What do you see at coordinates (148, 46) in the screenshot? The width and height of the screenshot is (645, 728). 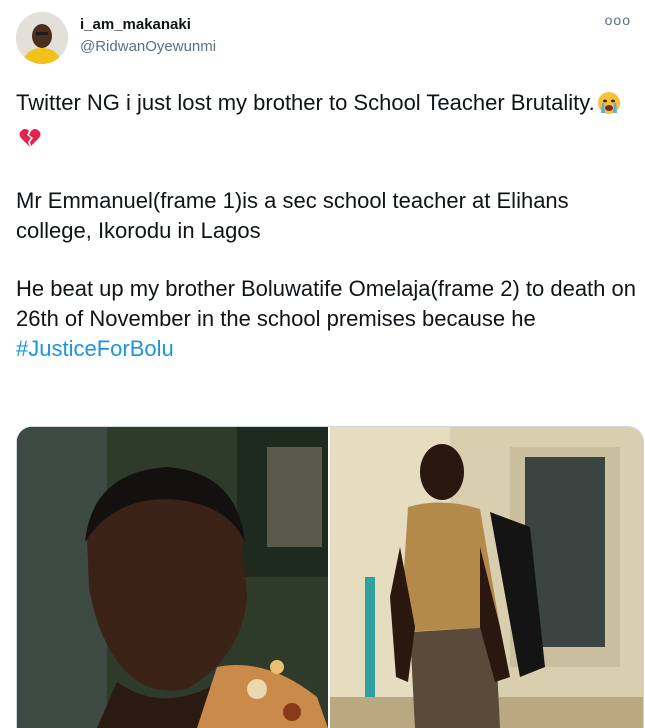 I see `user-handle: @RidwanOyewunmi` at bounding box center [148, 46].